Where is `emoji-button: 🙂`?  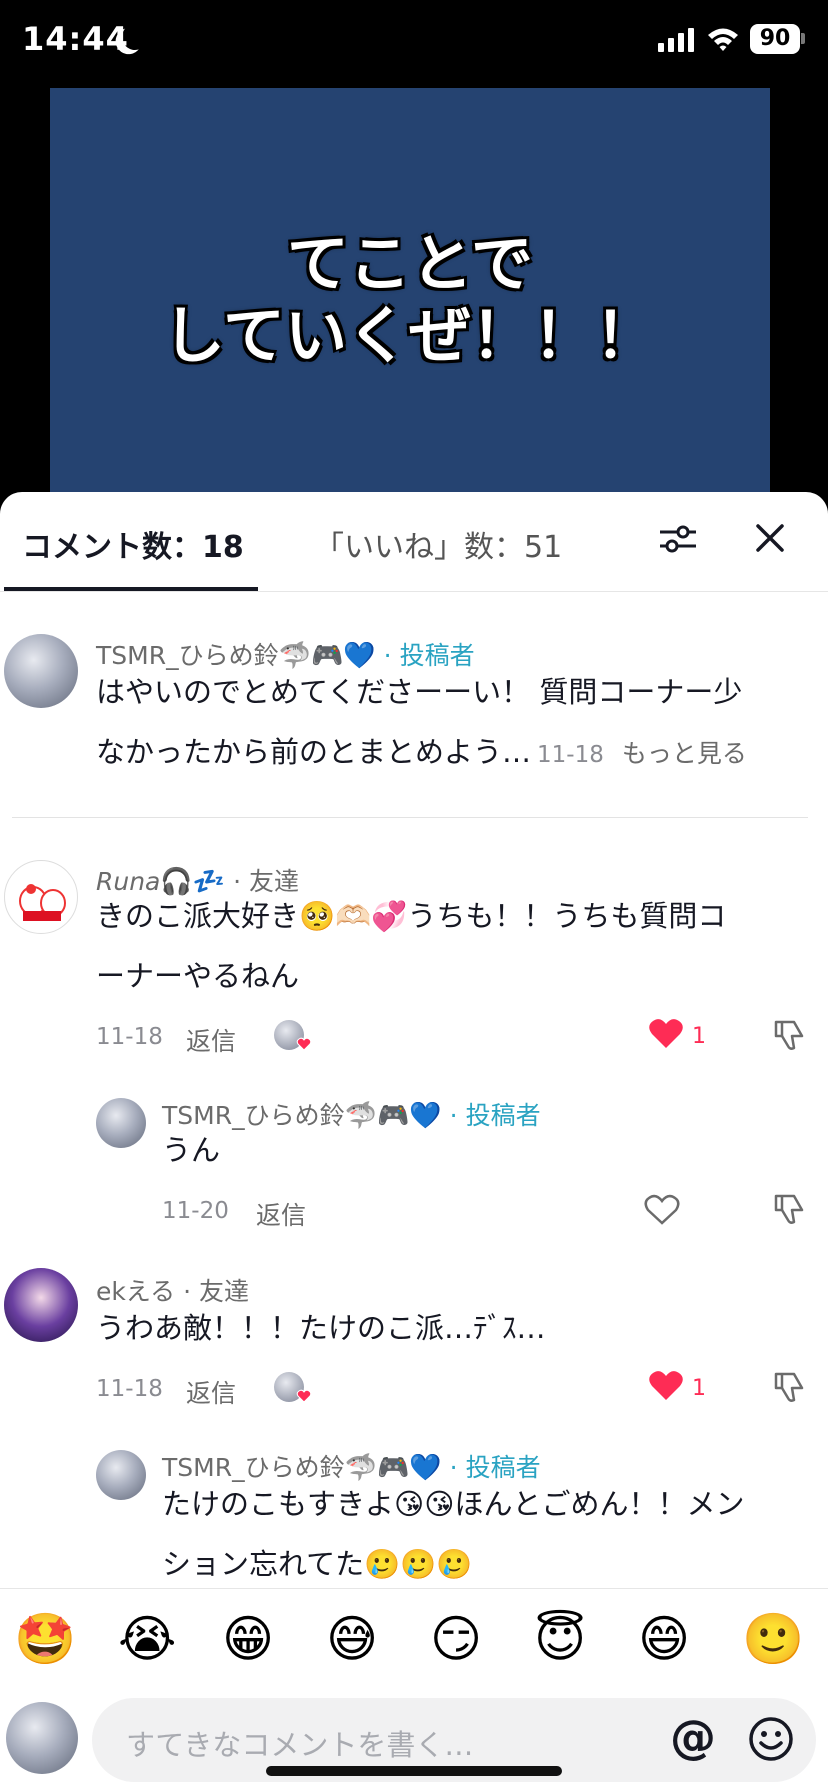 emoji-button: 🙂 is located at coordinates (773, 1639).